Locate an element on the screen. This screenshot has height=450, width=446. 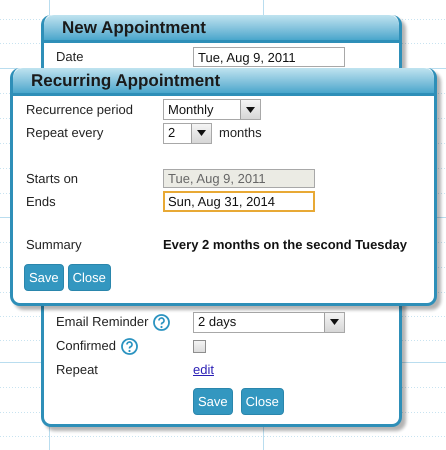
unit-label: months is located at coordinates (240, 133).